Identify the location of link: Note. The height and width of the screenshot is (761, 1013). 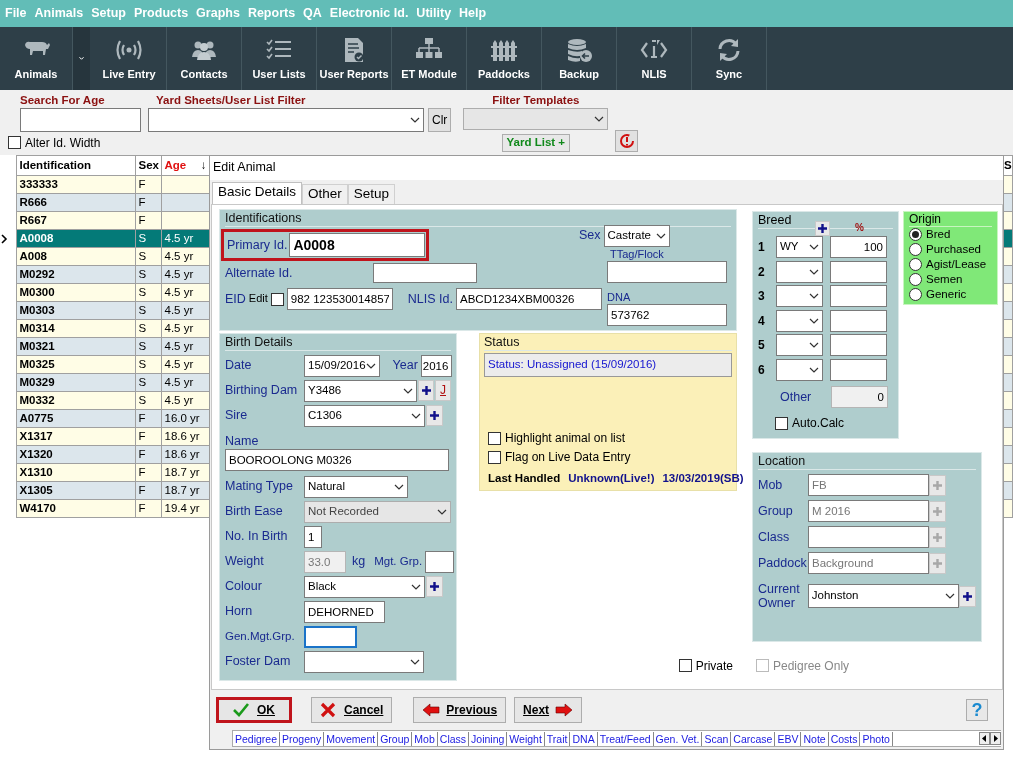
(815, 738).